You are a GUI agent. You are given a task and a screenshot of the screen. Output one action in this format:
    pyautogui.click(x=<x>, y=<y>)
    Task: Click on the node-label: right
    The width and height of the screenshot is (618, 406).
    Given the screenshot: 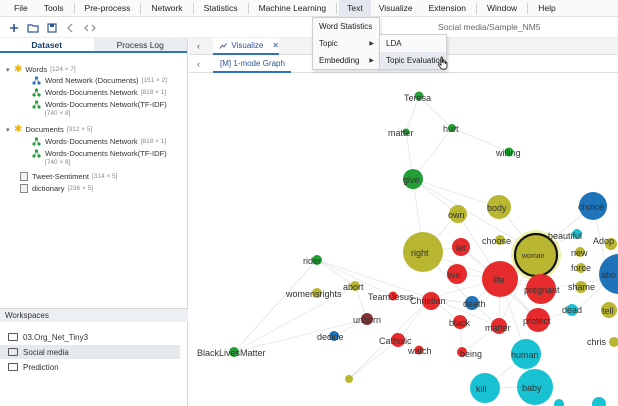 What is the action you would take?
    pyautogui.click(x=420, y=253)
    